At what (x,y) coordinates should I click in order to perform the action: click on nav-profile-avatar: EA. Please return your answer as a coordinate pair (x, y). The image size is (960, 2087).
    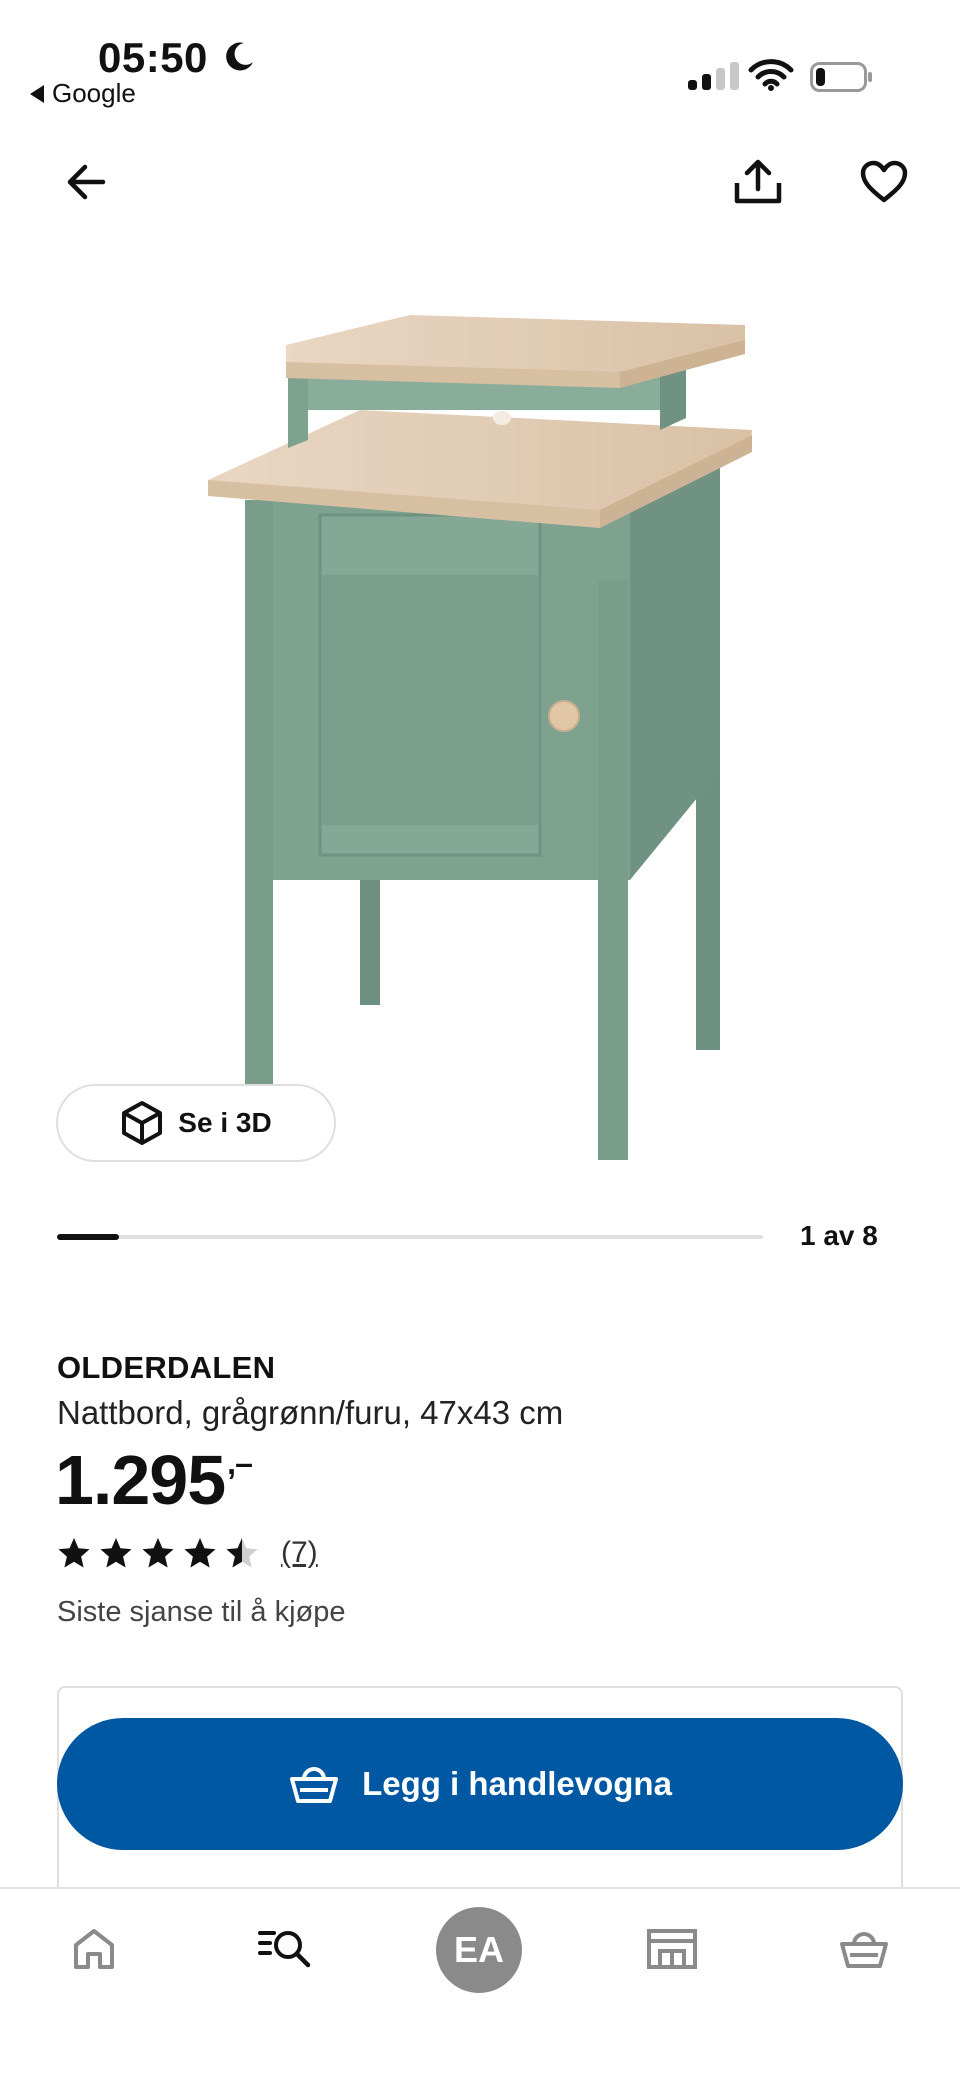
    Looking at the image, I should click on (479, 1950).